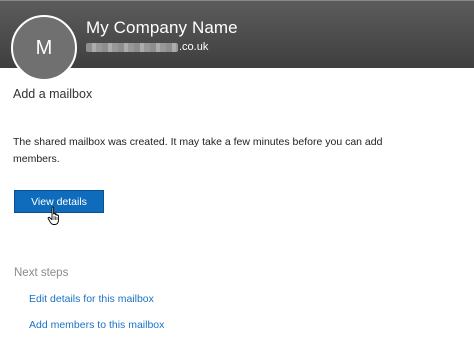 The height and width of the screenshot is (343, 474). I want to click on add-members-link: Add members to this mailbox, so click(96, 325).